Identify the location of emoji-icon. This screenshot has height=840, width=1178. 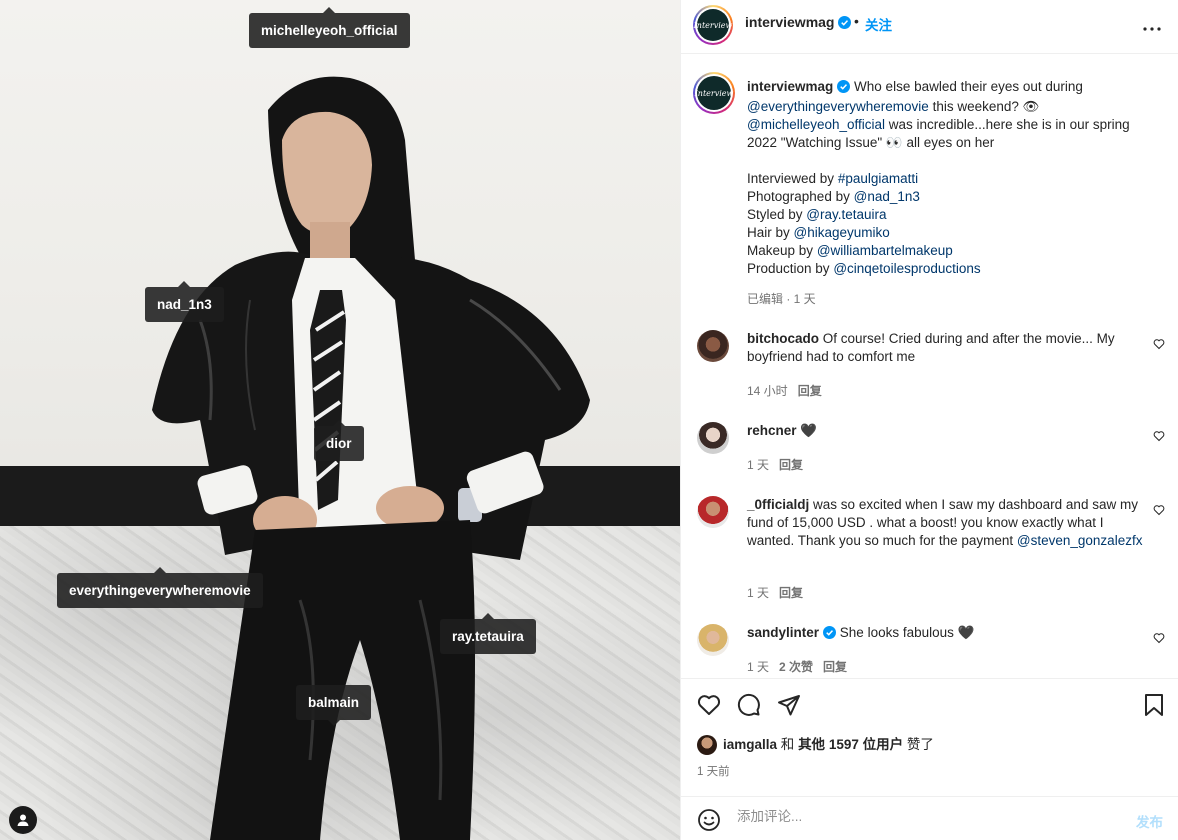
(709, 822).